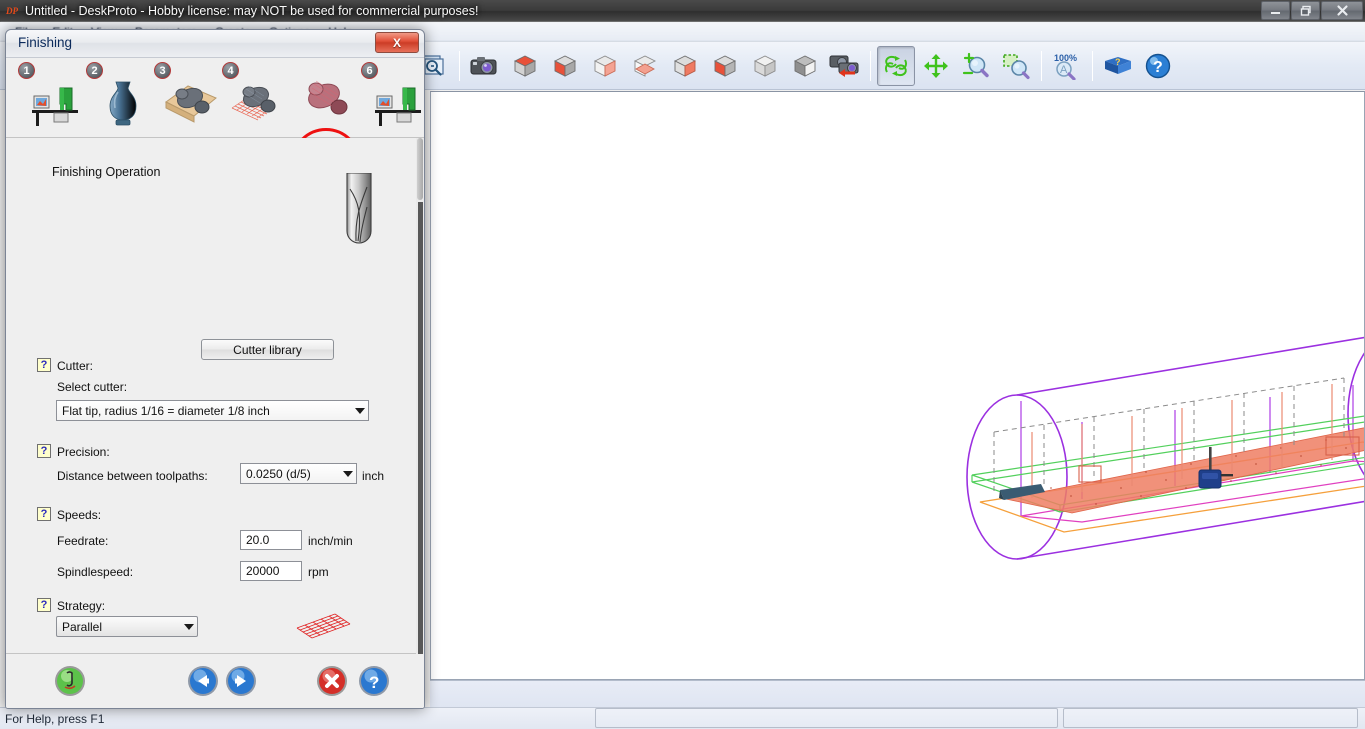 The width and height of the screenshot is (1365, 729). I want to click on cancel-button, so click(332, 681).